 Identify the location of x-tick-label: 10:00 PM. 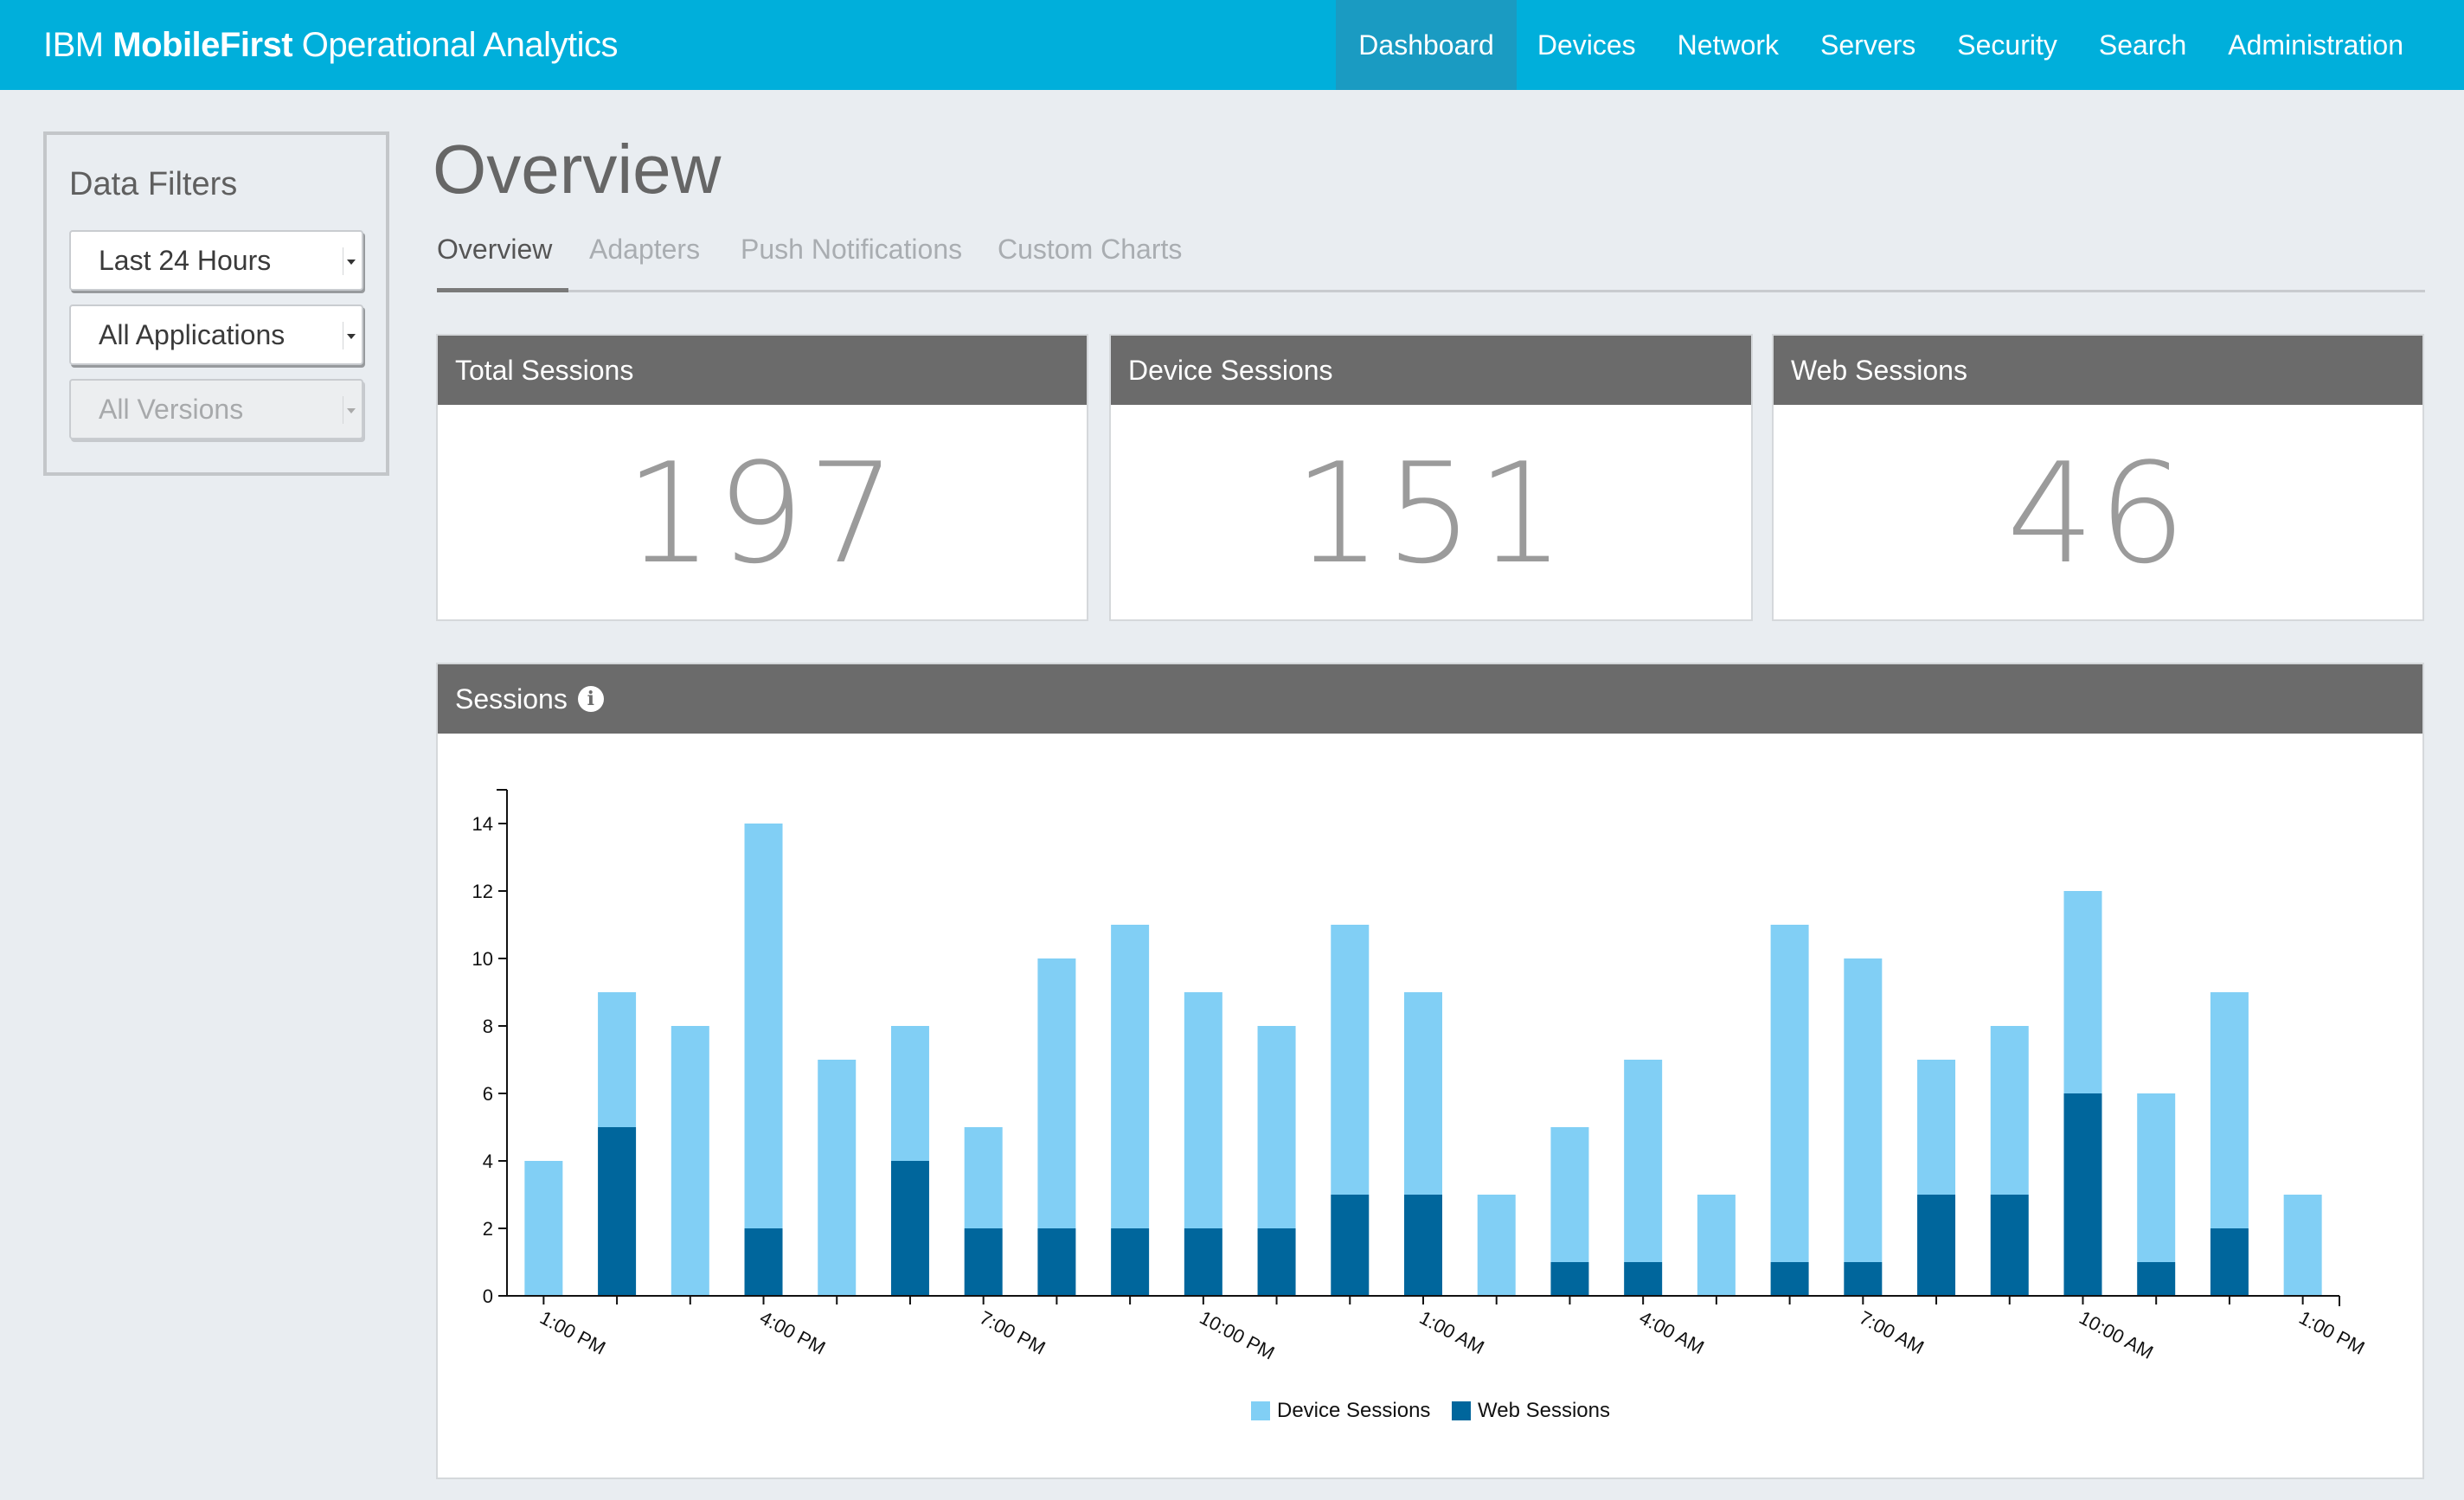
(1237, 1334).